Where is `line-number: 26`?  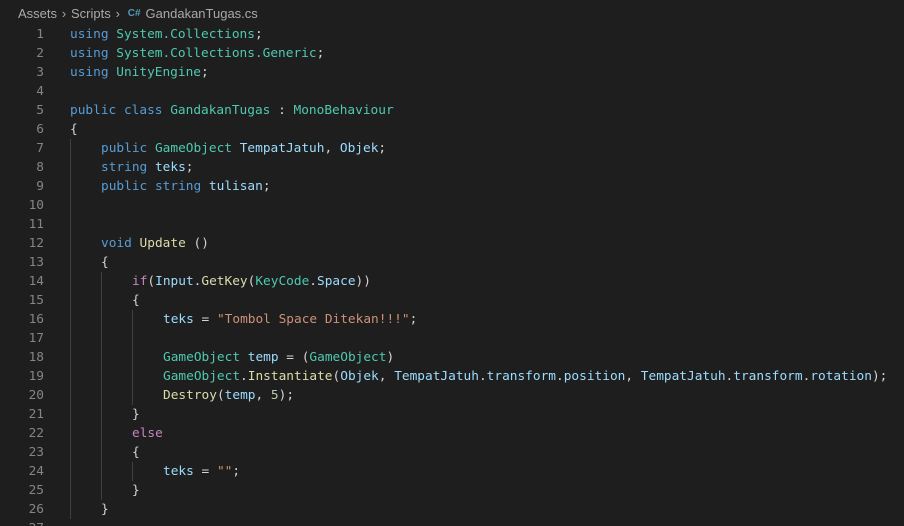
line-number: 26 is located at coordinates (36, 509).